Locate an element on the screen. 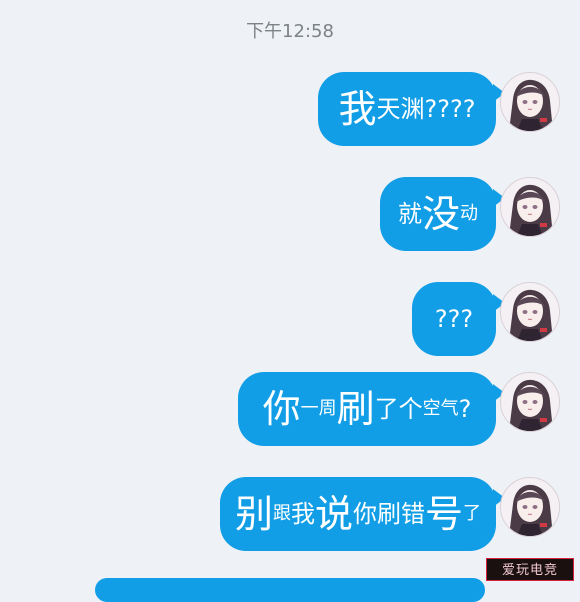 Image resolution: width=580 pixels, height=602 pixels. message-row-2: 就 没 动 is located at coordinates (290, 217).